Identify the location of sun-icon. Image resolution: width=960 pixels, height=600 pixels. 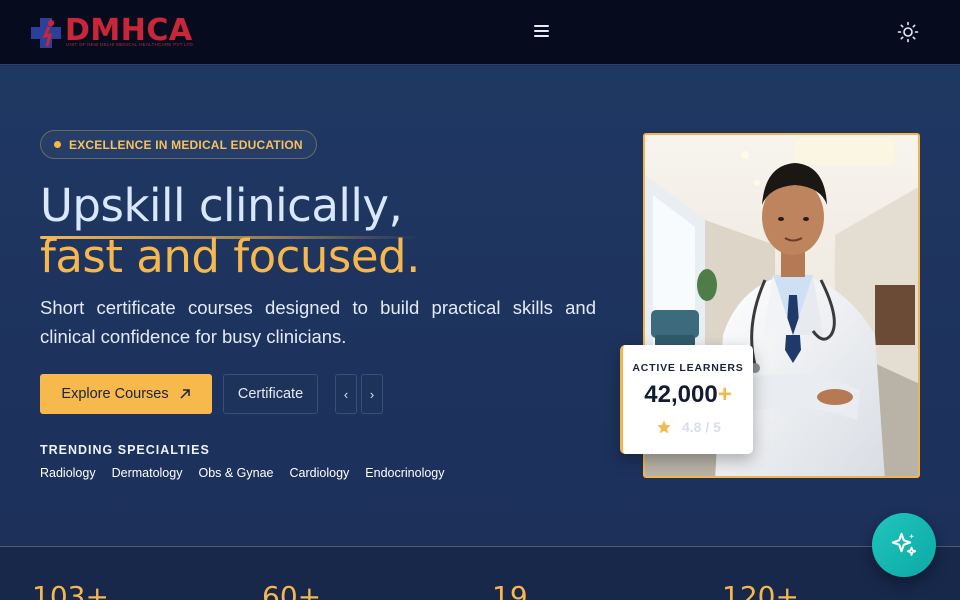
(908, 32).